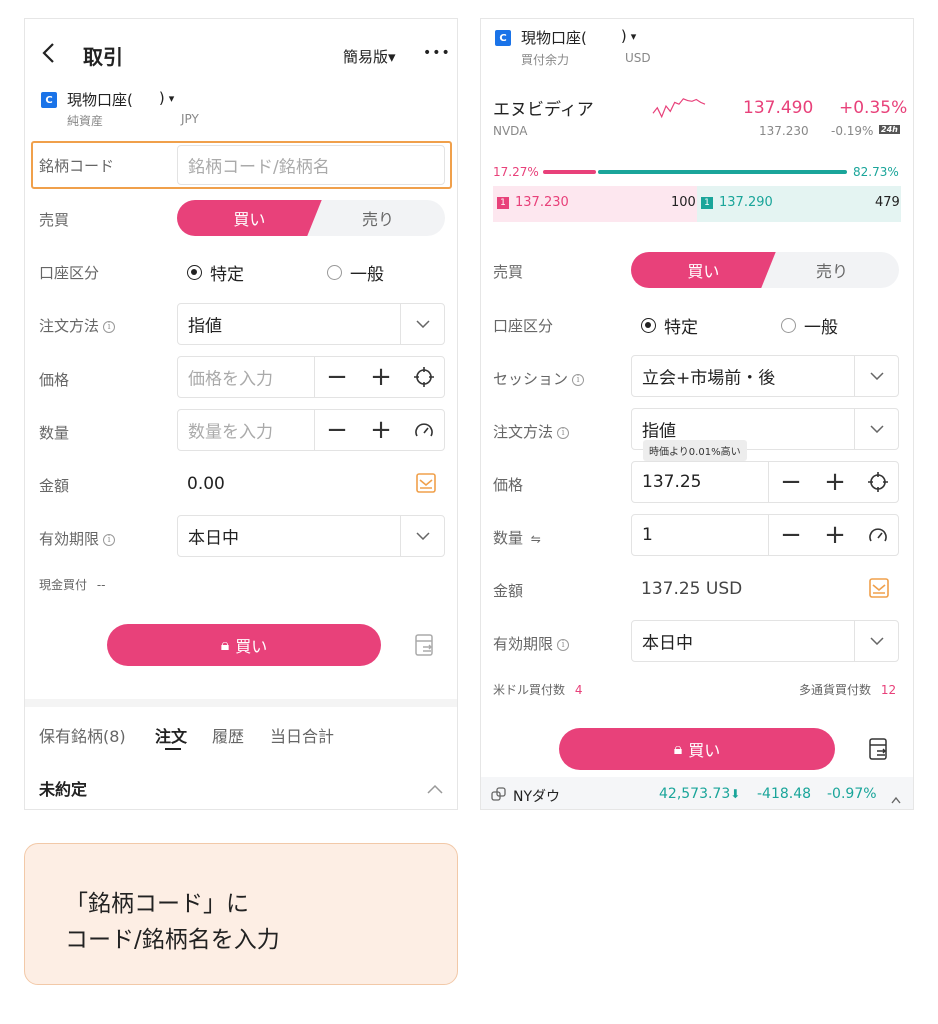 Image resolution: width=938 pixels, height=1024 pixels. I want to click on price-input: 価格を入力 − +, so click(311, 377).